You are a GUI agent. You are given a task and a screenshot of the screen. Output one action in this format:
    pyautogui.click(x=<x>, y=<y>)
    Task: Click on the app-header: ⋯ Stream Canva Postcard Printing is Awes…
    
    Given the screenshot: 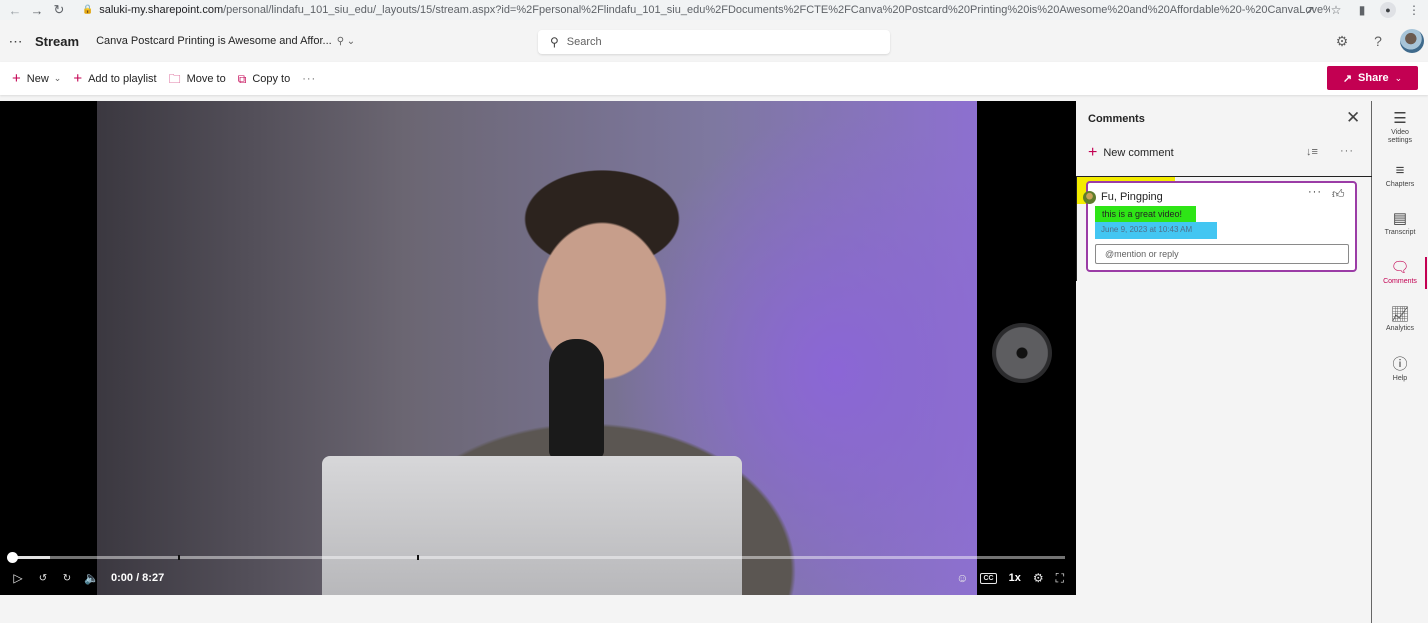 What is the action you would take?
    pyautogui.click(x=714, y=41)
    